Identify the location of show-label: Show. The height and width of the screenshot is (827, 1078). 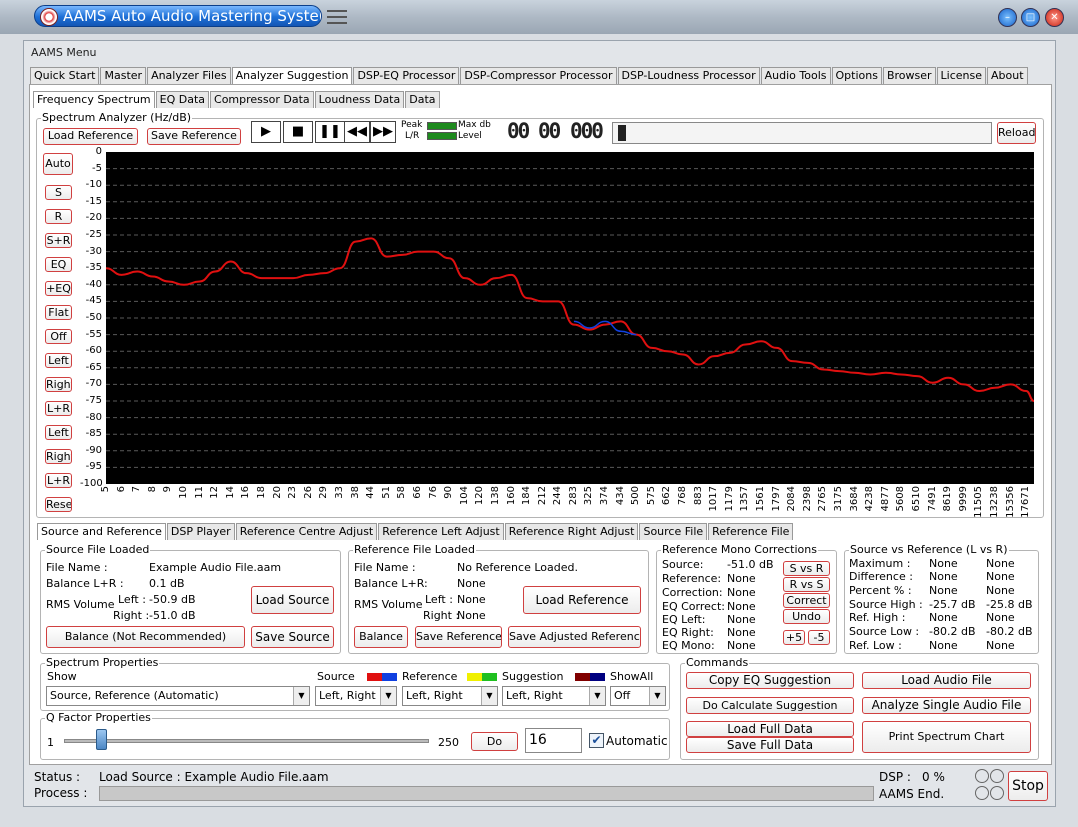
(62, 676).